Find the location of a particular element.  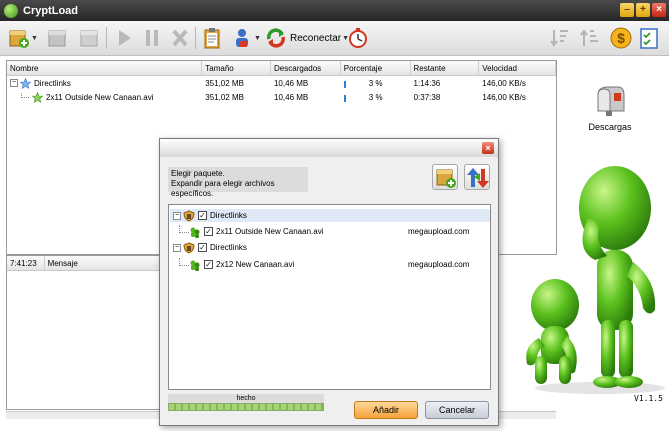

tree-package-name: Directlinks is located at coordinates (228, 247).